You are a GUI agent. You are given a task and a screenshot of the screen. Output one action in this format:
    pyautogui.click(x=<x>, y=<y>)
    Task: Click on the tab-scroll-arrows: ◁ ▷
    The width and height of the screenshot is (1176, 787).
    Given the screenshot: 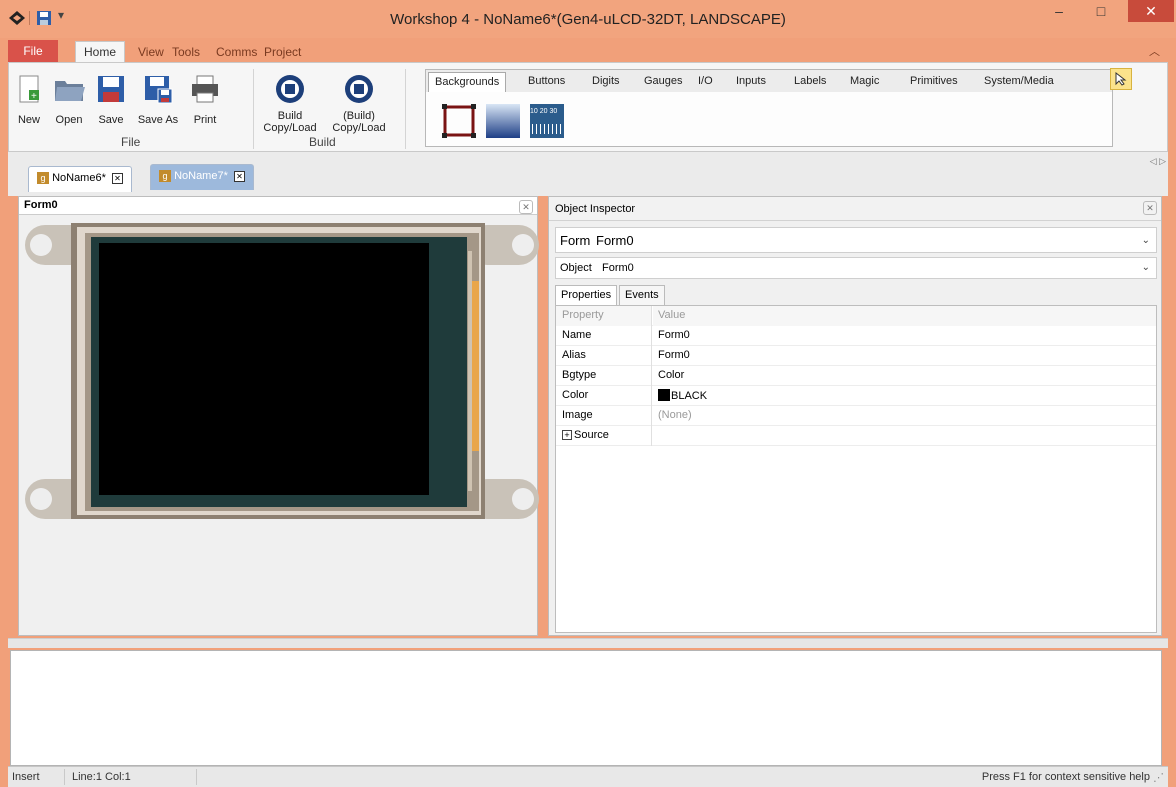 What is the action you would take?
    pyautogui.click(x=1158, y=161)
    